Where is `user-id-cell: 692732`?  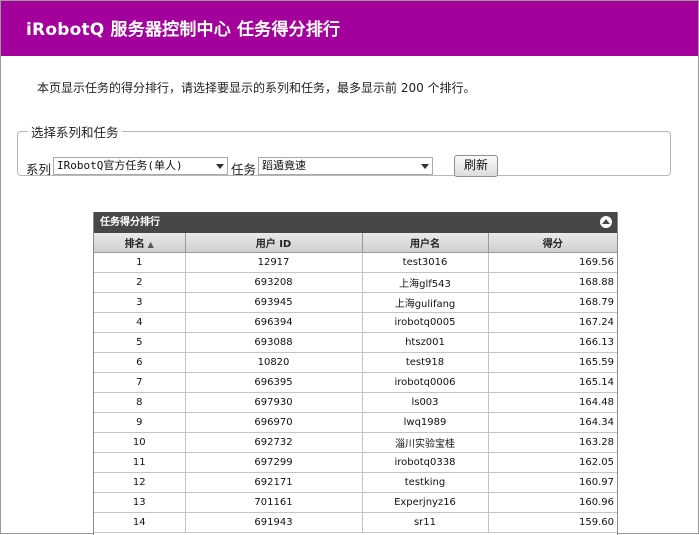
user-id-cell: 692732 is located at coordinates (274, 442).